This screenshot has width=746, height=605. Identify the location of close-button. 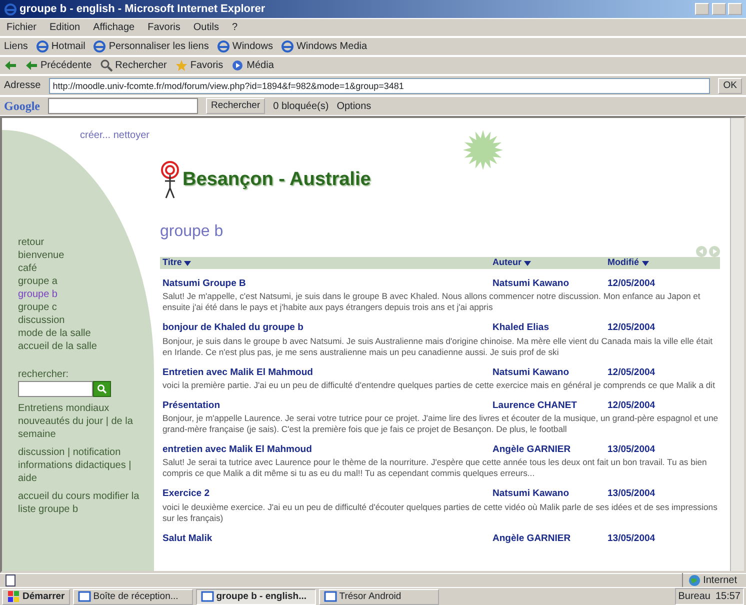
(735, 9).